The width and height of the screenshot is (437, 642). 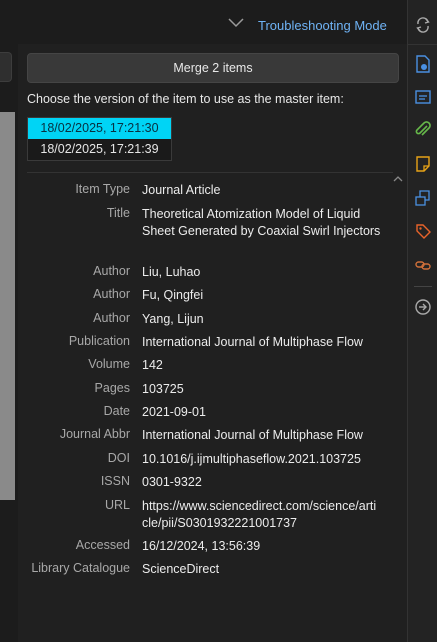 What do you see at coordinates (210, 172) in the screenshot?
I see `divider` at bounding box center [210, 172].